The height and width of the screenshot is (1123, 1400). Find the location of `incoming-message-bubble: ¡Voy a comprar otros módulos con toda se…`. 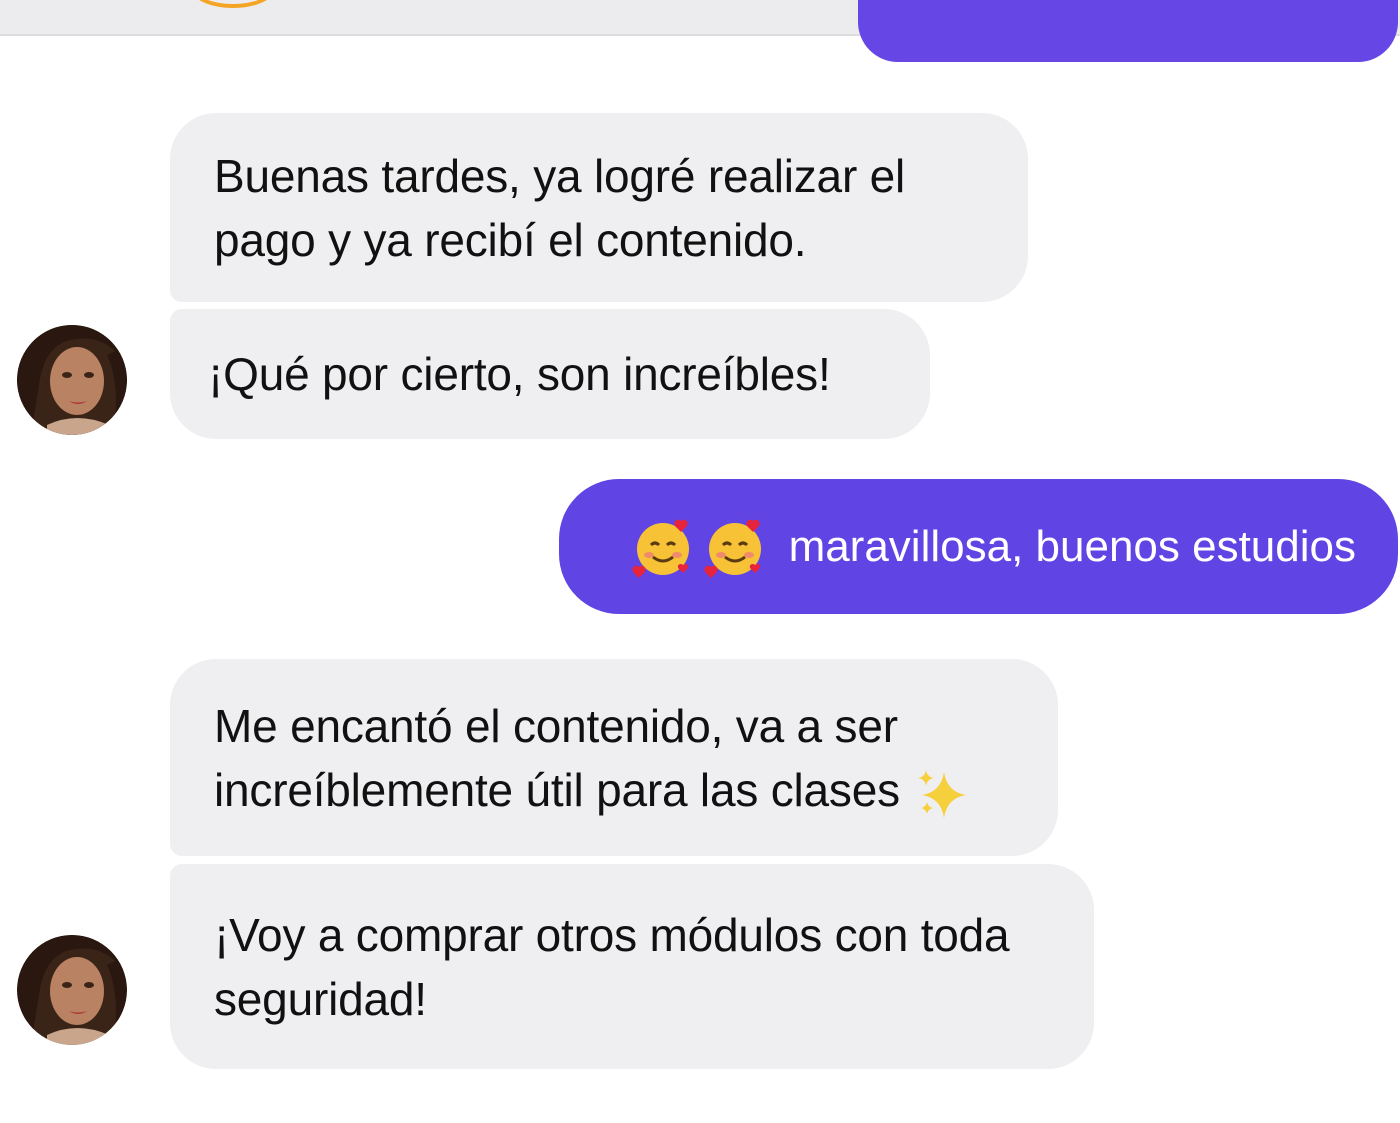

incoming-message-bubble: ¡Voy a comprar otros módulos con toda se… is located at coordinates (632, 966).